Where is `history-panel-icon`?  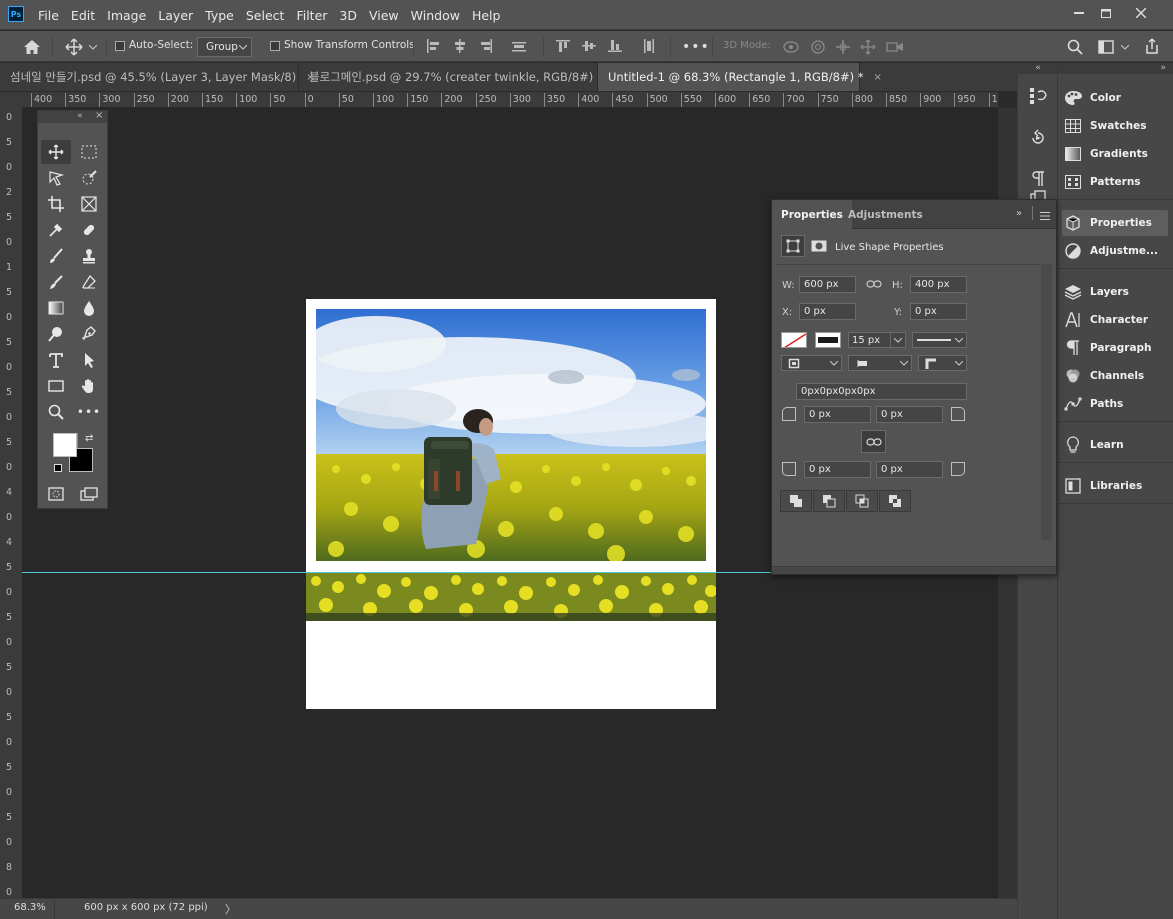
history-panel-icon is located at coordinates (1038, 96).